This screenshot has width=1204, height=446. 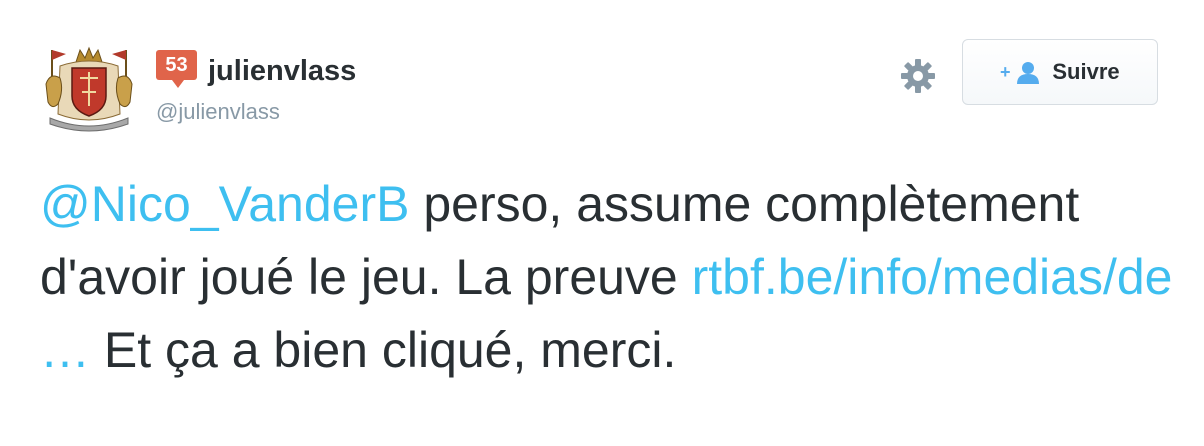 I want to click on user-badge: 53, so click(x=176, y=69).